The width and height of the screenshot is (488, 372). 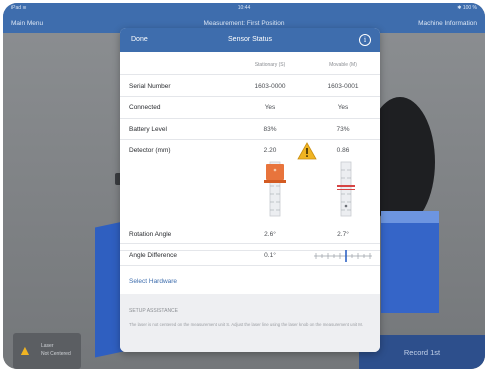 What do you see at coordinates (153, 281) in the screenshot?
I see `select-hardware-link: Select Hardware` at bounding box center [153, 281].